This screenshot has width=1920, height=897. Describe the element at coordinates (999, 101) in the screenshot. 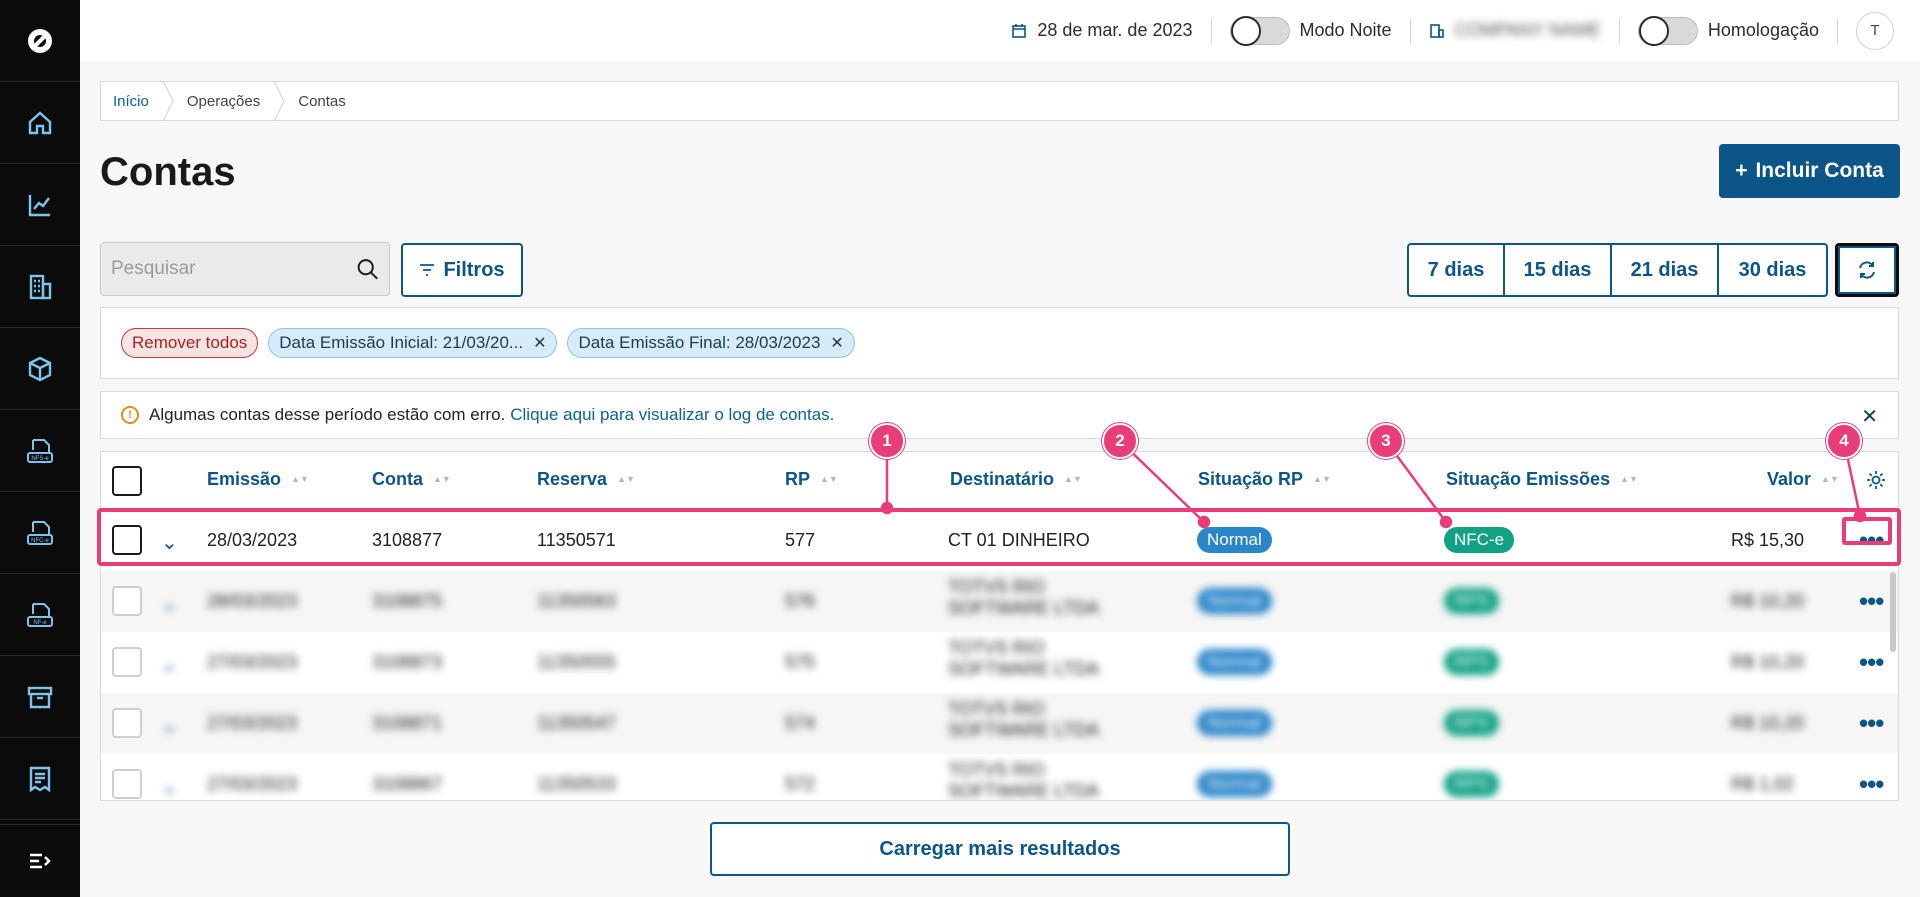

I see `breadcrumb: Início Operações Contas` at that location.